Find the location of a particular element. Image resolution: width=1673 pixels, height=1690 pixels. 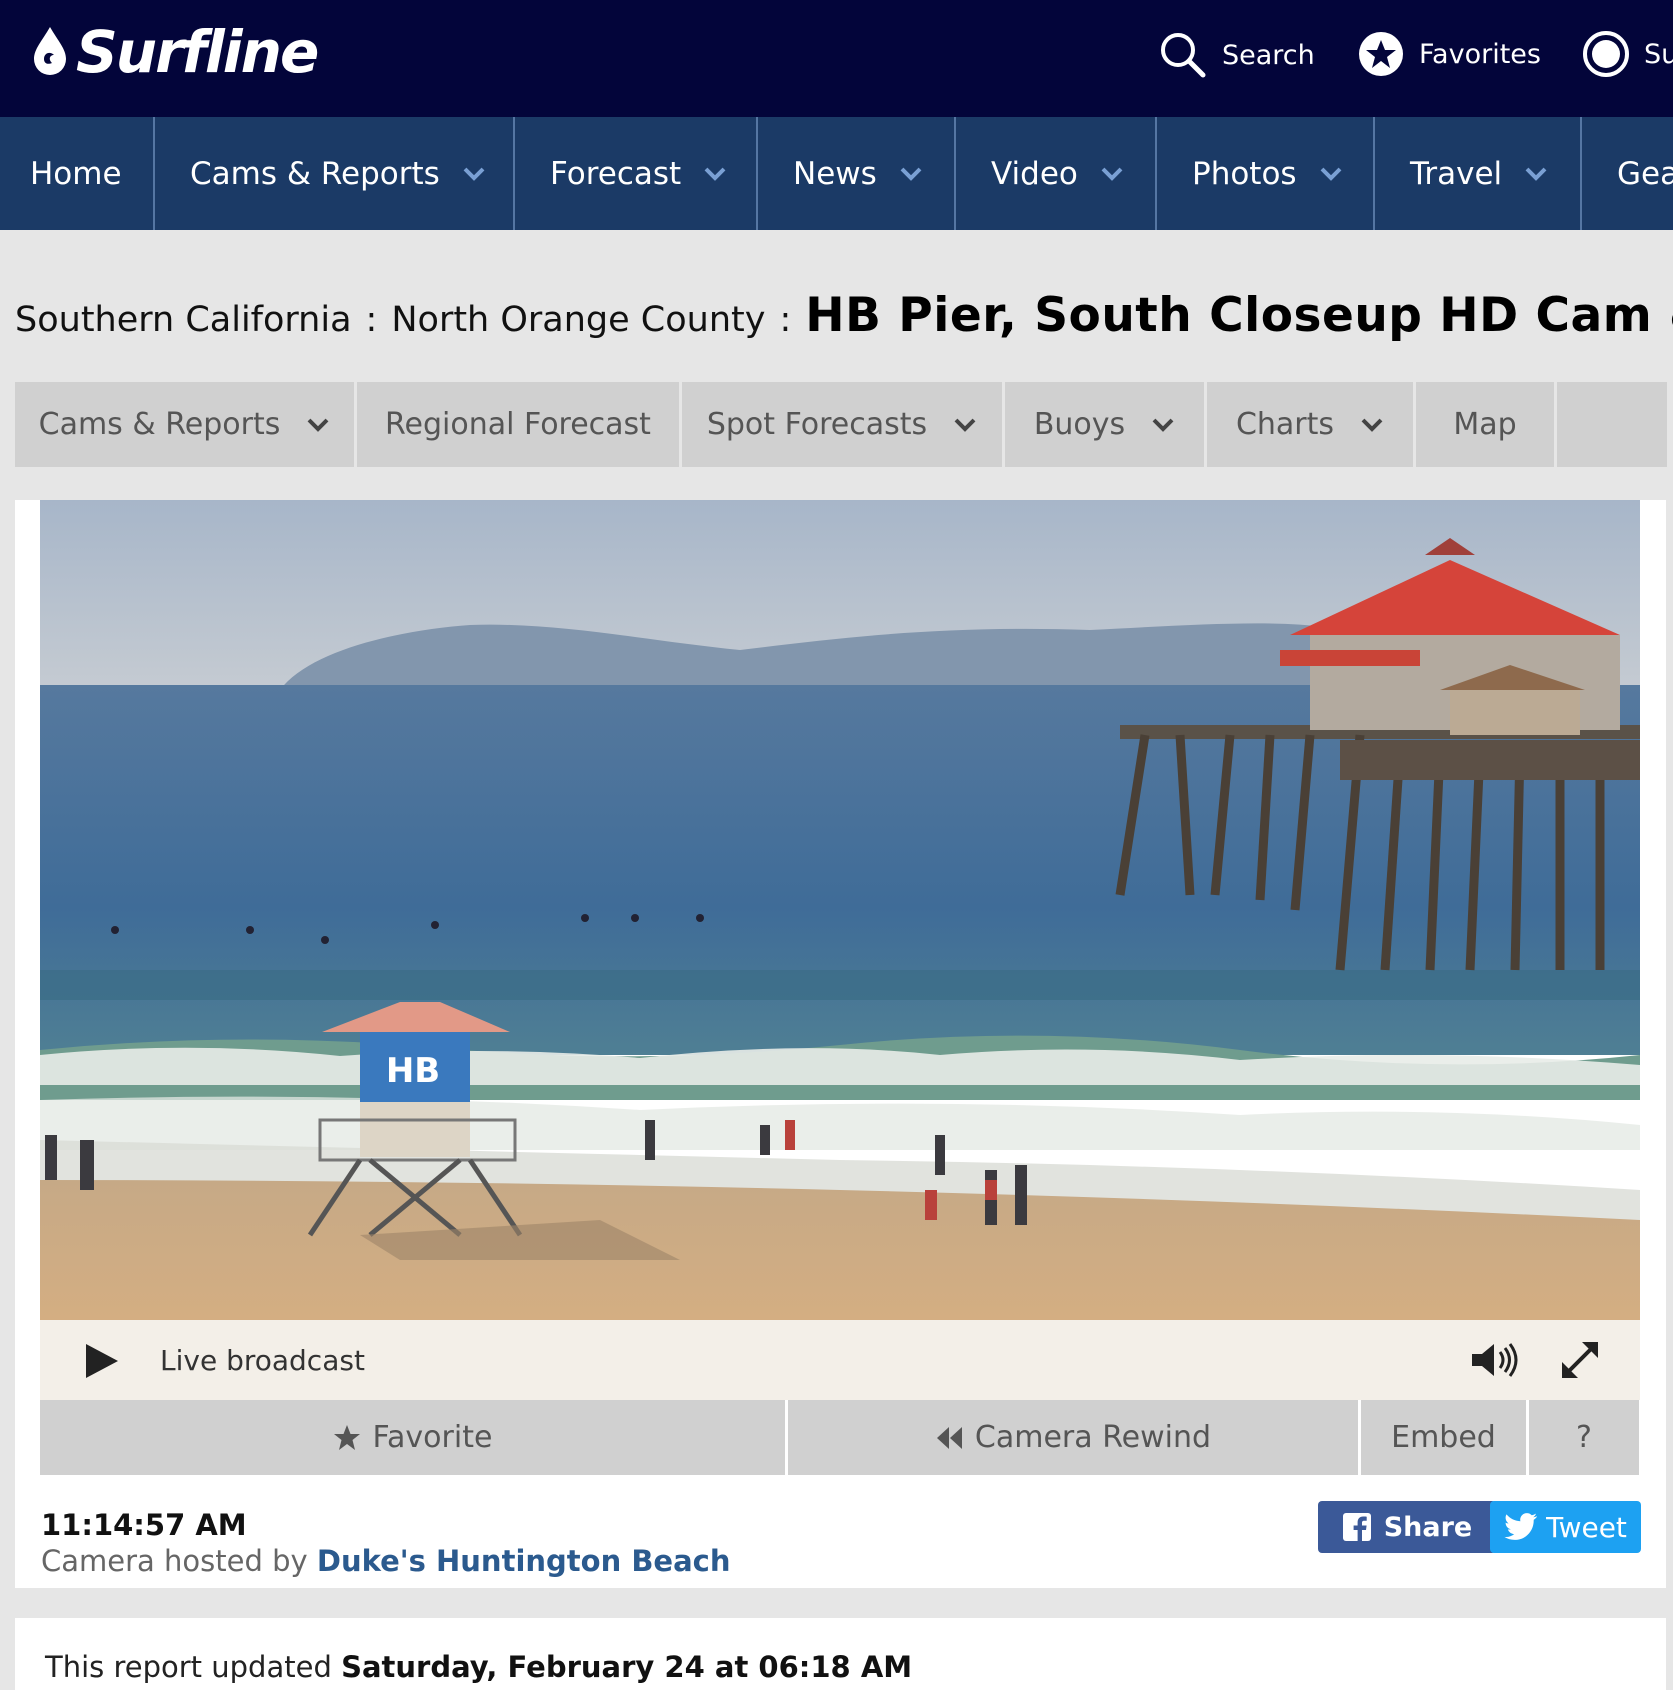

nav-item-photos: Photos is located at coordinates (1266, 173).